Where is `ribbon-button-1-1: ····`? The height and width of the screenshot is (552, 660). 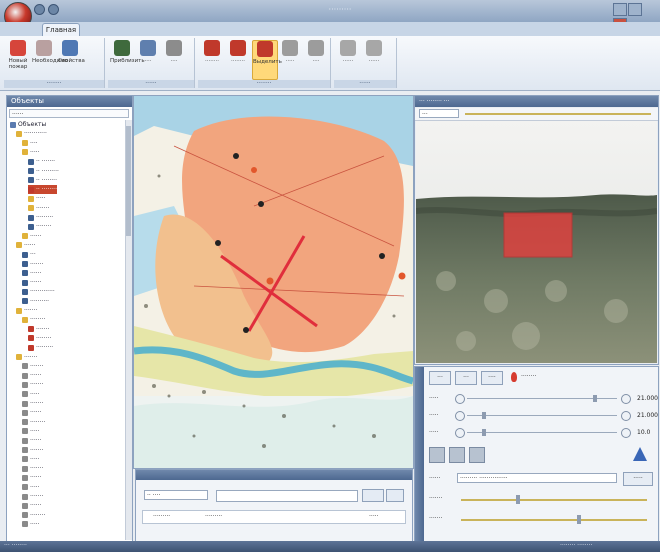
ribbon-button-1-1: ···· is located at coordinates (148, 59).